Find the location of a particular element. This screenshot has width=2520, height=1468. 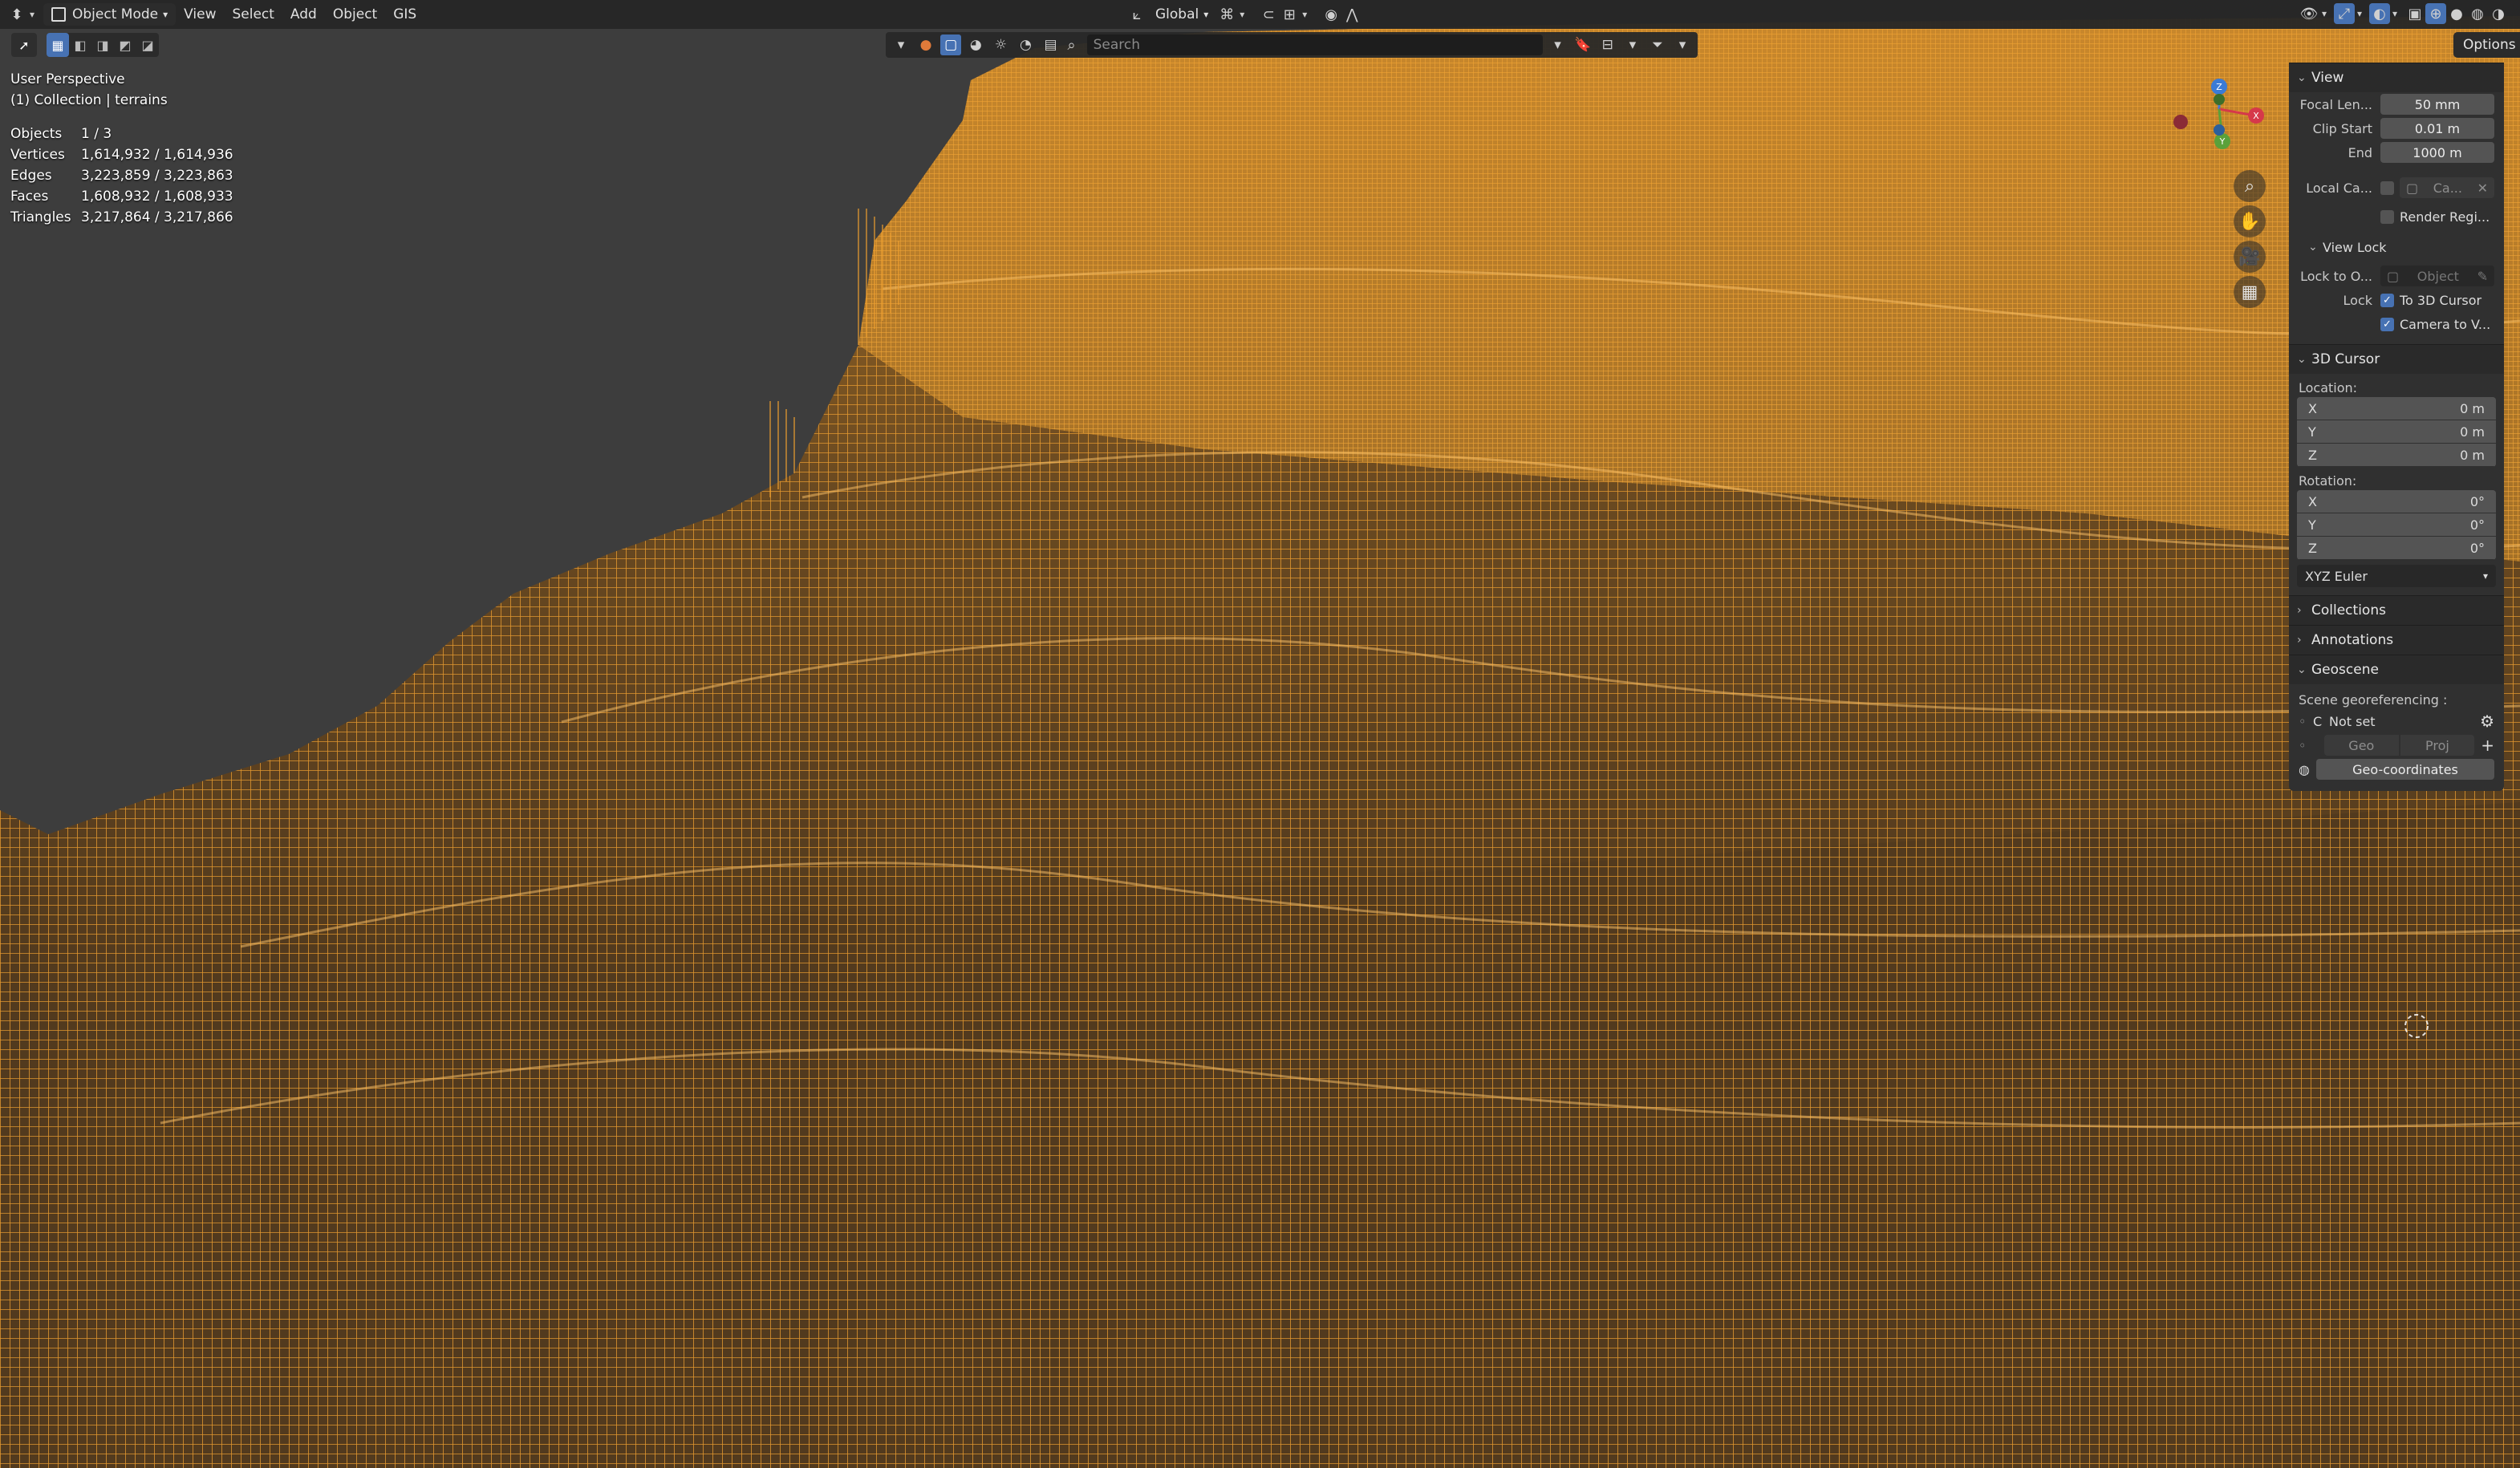

neg-y-axis-handle is located at coordinates (2219, 99).